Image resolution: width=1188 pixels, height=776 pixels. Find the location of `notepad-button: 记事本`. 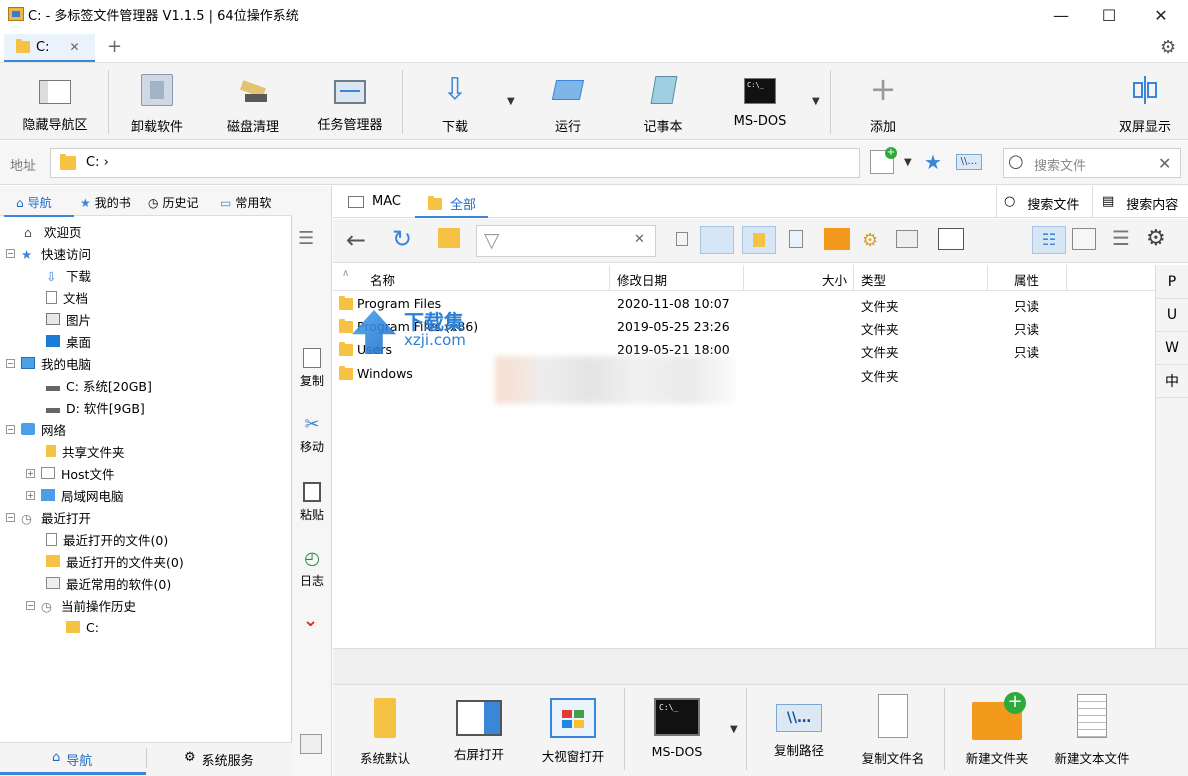

notepad-button: 记事本 is located at coordinates (663, 102).